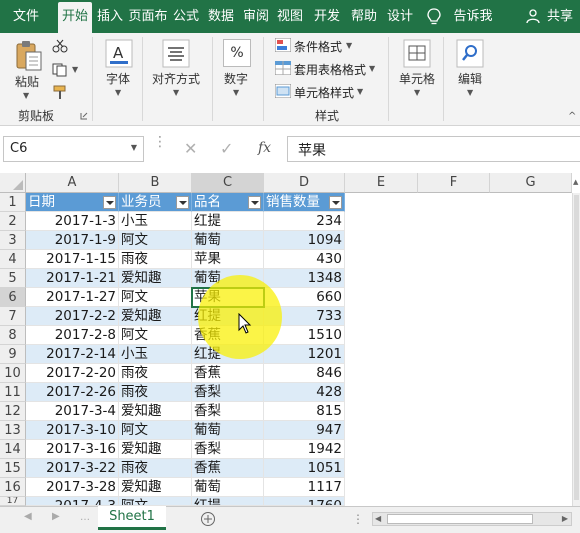  I want to click on quantity-cell: 1094, so click(304, 240).